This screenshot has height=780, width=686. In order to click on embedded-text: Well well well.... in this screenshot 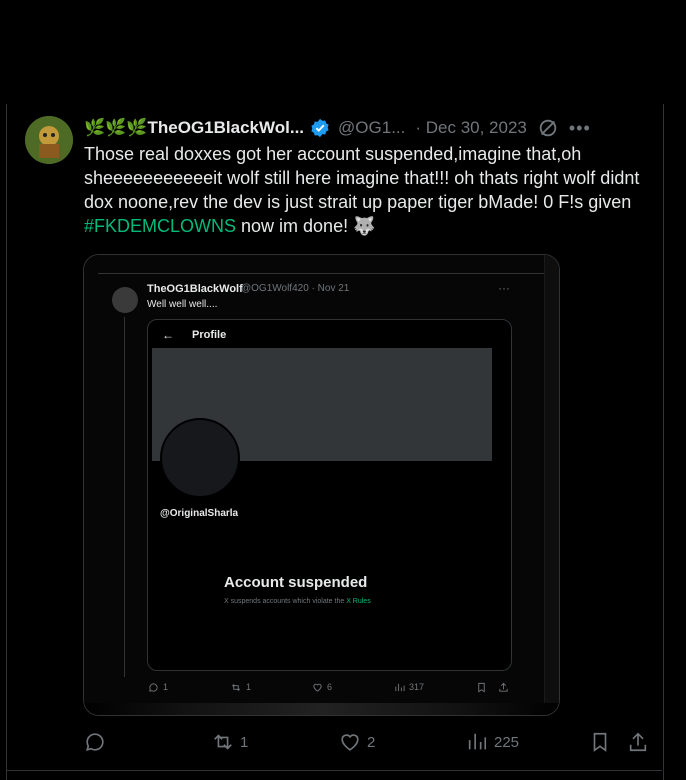, I will do `click(182, 304)`.